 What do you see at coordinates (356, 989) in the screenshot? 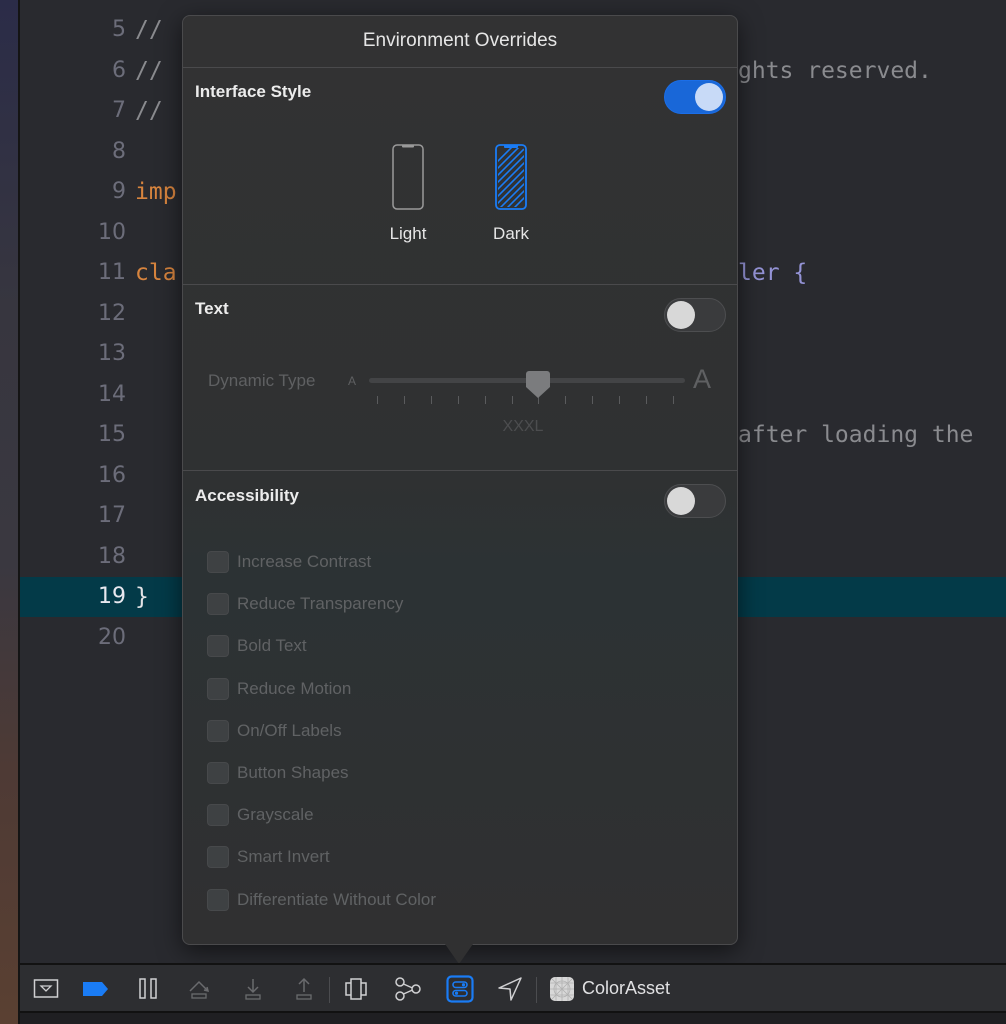
I see `debug-view-hierarchy-button` at bounding box center [356, 989].